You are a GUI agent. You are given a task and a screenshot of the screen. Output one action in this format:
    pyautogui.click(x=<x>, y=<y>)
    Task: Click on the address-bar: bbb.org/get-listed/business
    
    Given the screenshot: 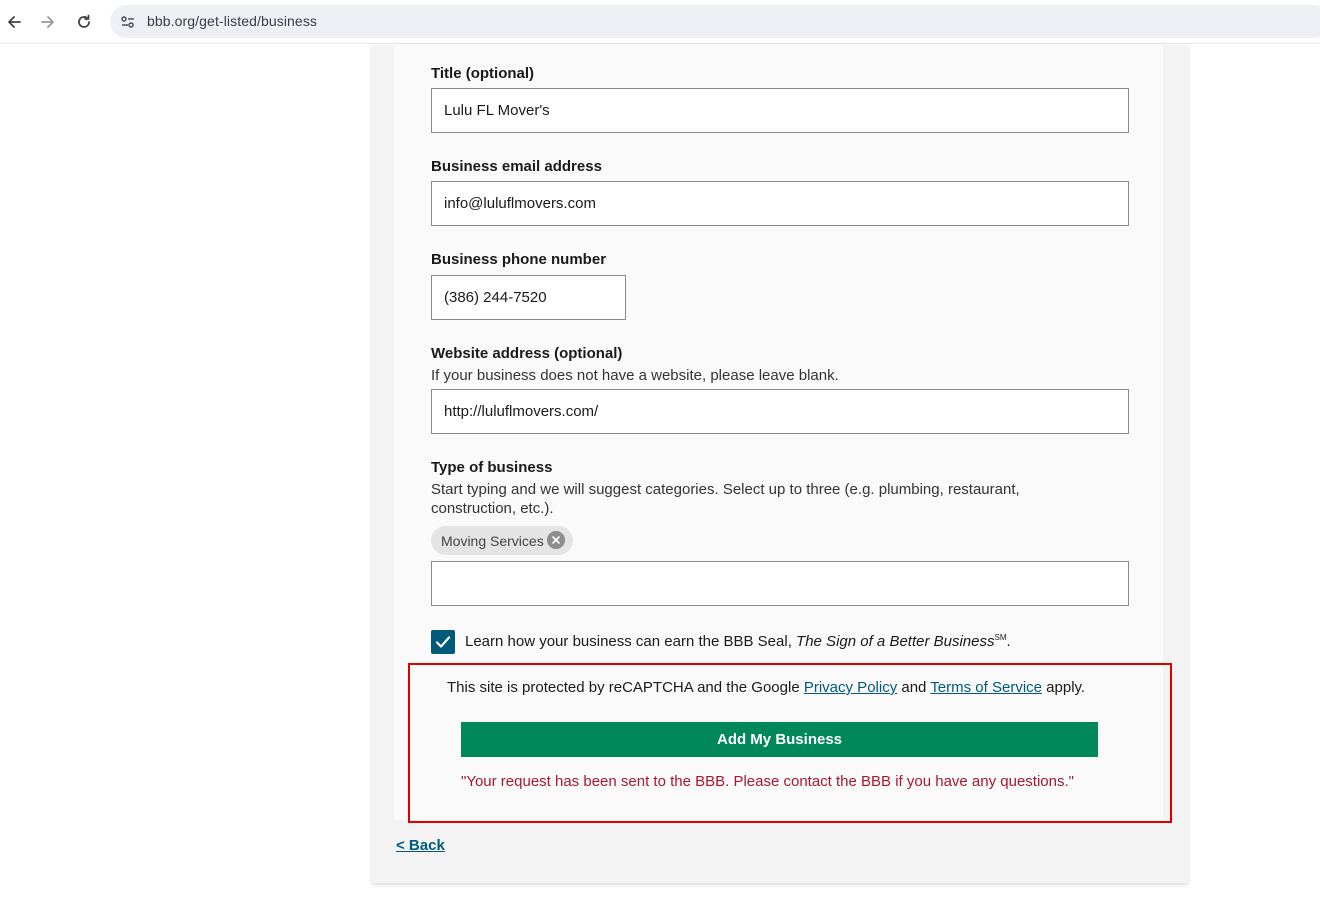 What is the action you would take?
    pyautogui.click(x=715, y=21)
    